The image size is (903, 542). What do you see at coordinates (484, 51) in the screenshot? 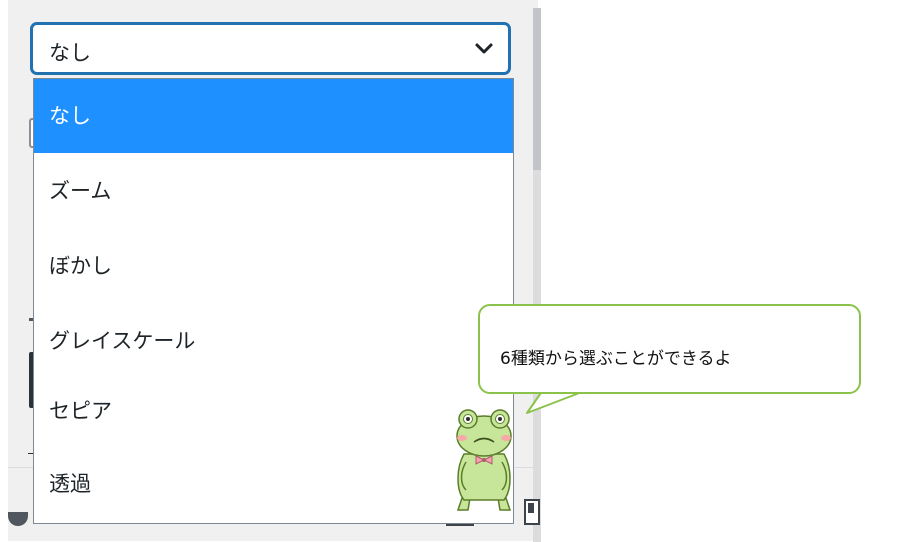
I see `chevron-down-icon` at bounding box center [484, 51].